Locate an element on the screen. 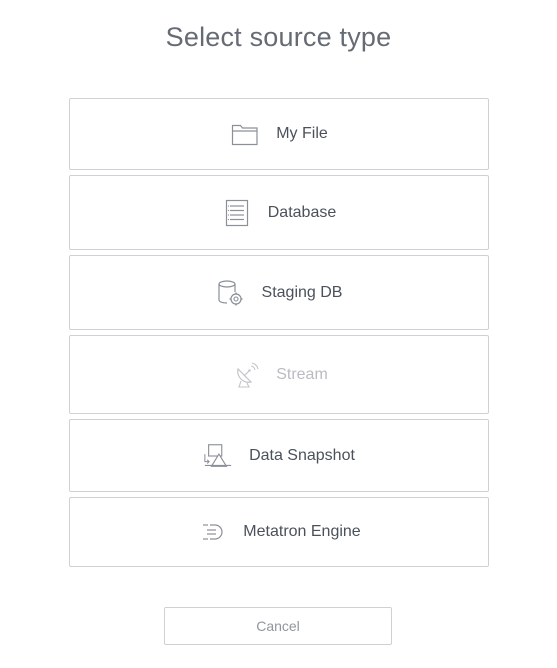 The image size is (557, 668). engine-icon is located at coordinates (212, 532).